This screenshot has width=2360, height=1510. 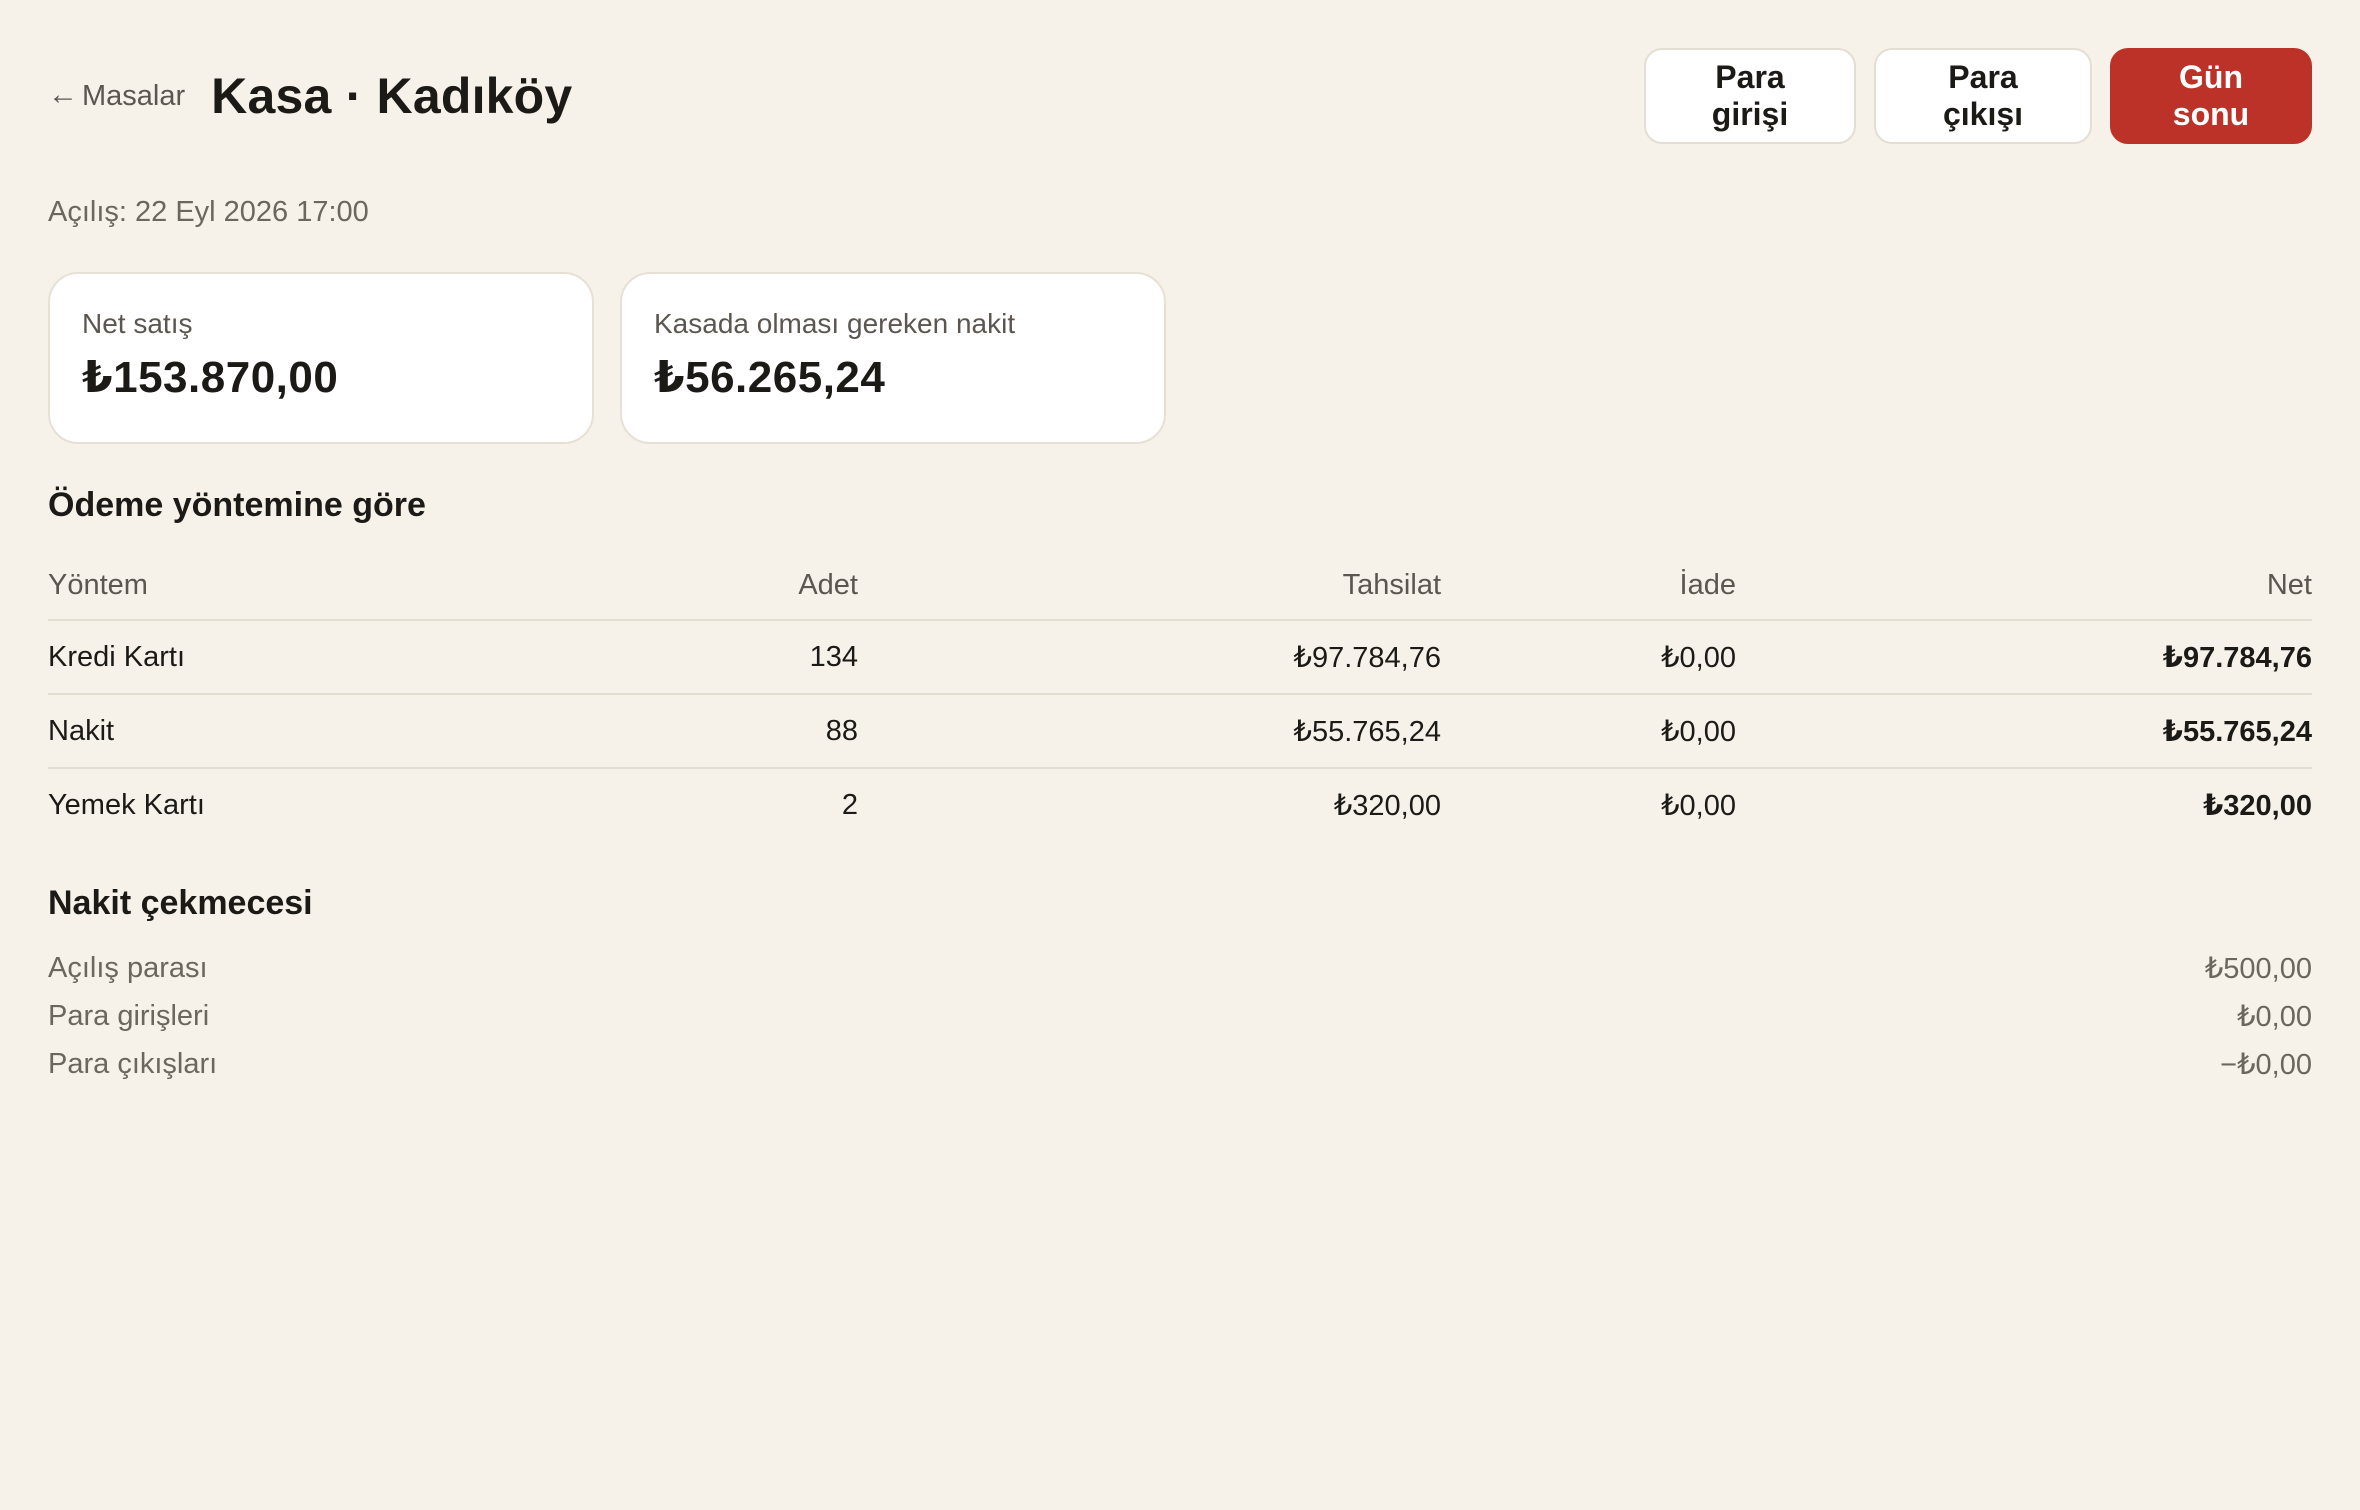 What do you see at coordinates (835, 323) in the screenshot?
I see `expected-cash-label: Kasada olması gereken nakit` at bounding box center [835, 323].